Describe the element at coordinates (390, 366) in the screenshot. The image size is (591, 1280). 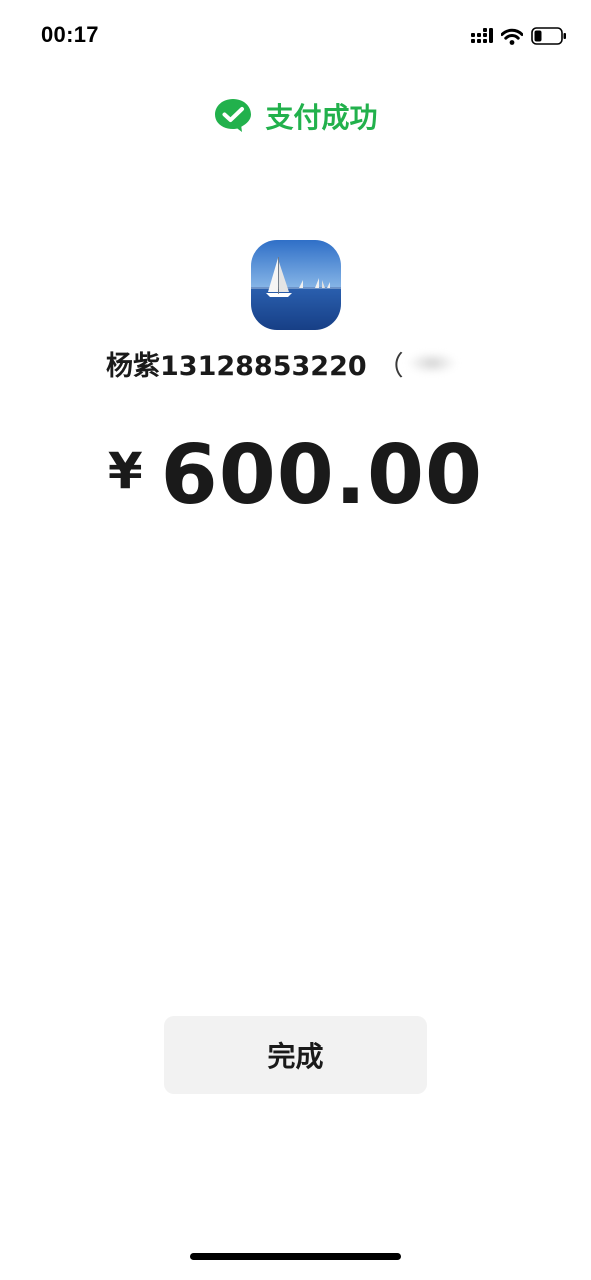
I see `payee-paren: （` at that location.